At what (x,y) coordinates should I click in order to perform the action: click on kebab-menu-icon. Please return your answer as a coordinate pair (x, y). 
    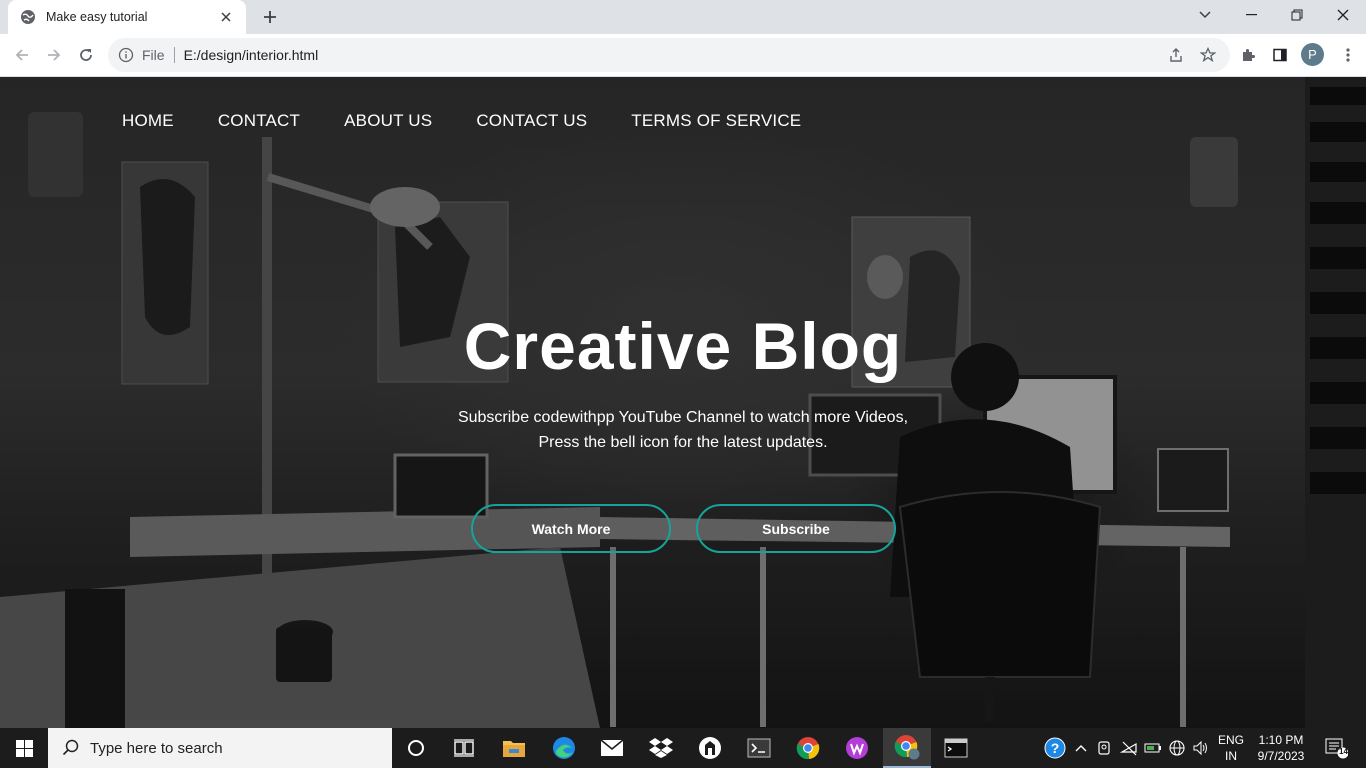
    Looking at the image, I should click on (1348, 55).